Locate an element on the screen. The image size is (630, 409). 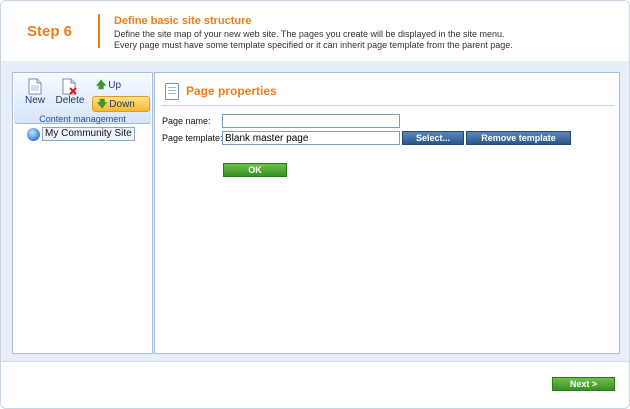
next-button: Next > is located at coordinates (583, 384).